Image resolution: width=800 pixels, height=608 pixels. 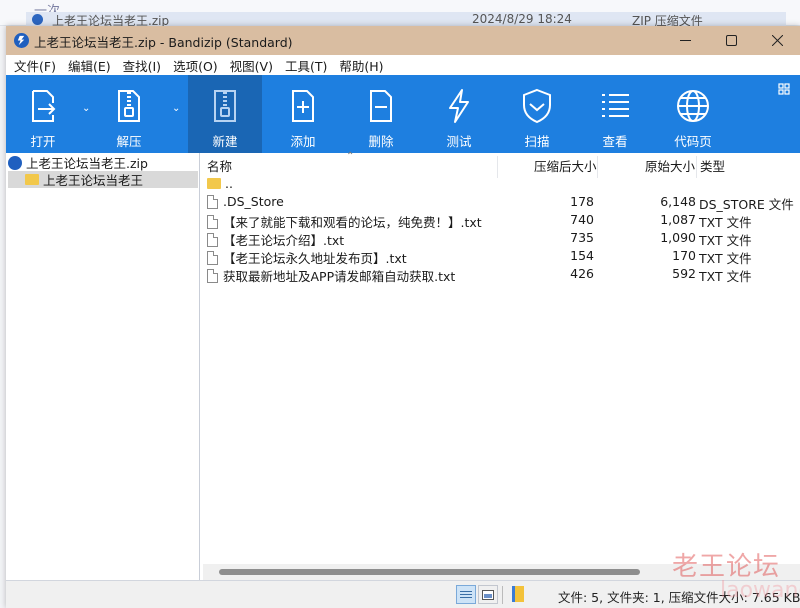 What do you see at coordinates (253, 201) in the screenshot?
I see `file-name: .DS_Store` at bounding box center [253, 201].